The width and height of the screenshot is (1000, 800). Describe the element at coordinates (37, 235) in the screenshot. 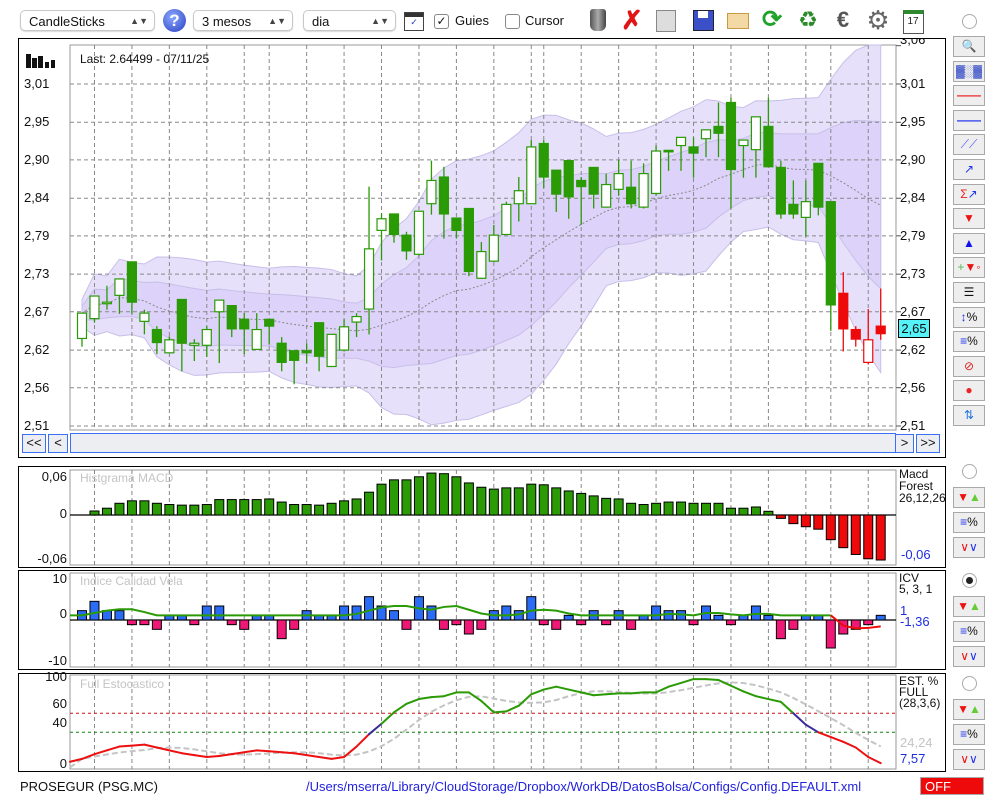

I see `y-tick-left: 2,79` at that location.